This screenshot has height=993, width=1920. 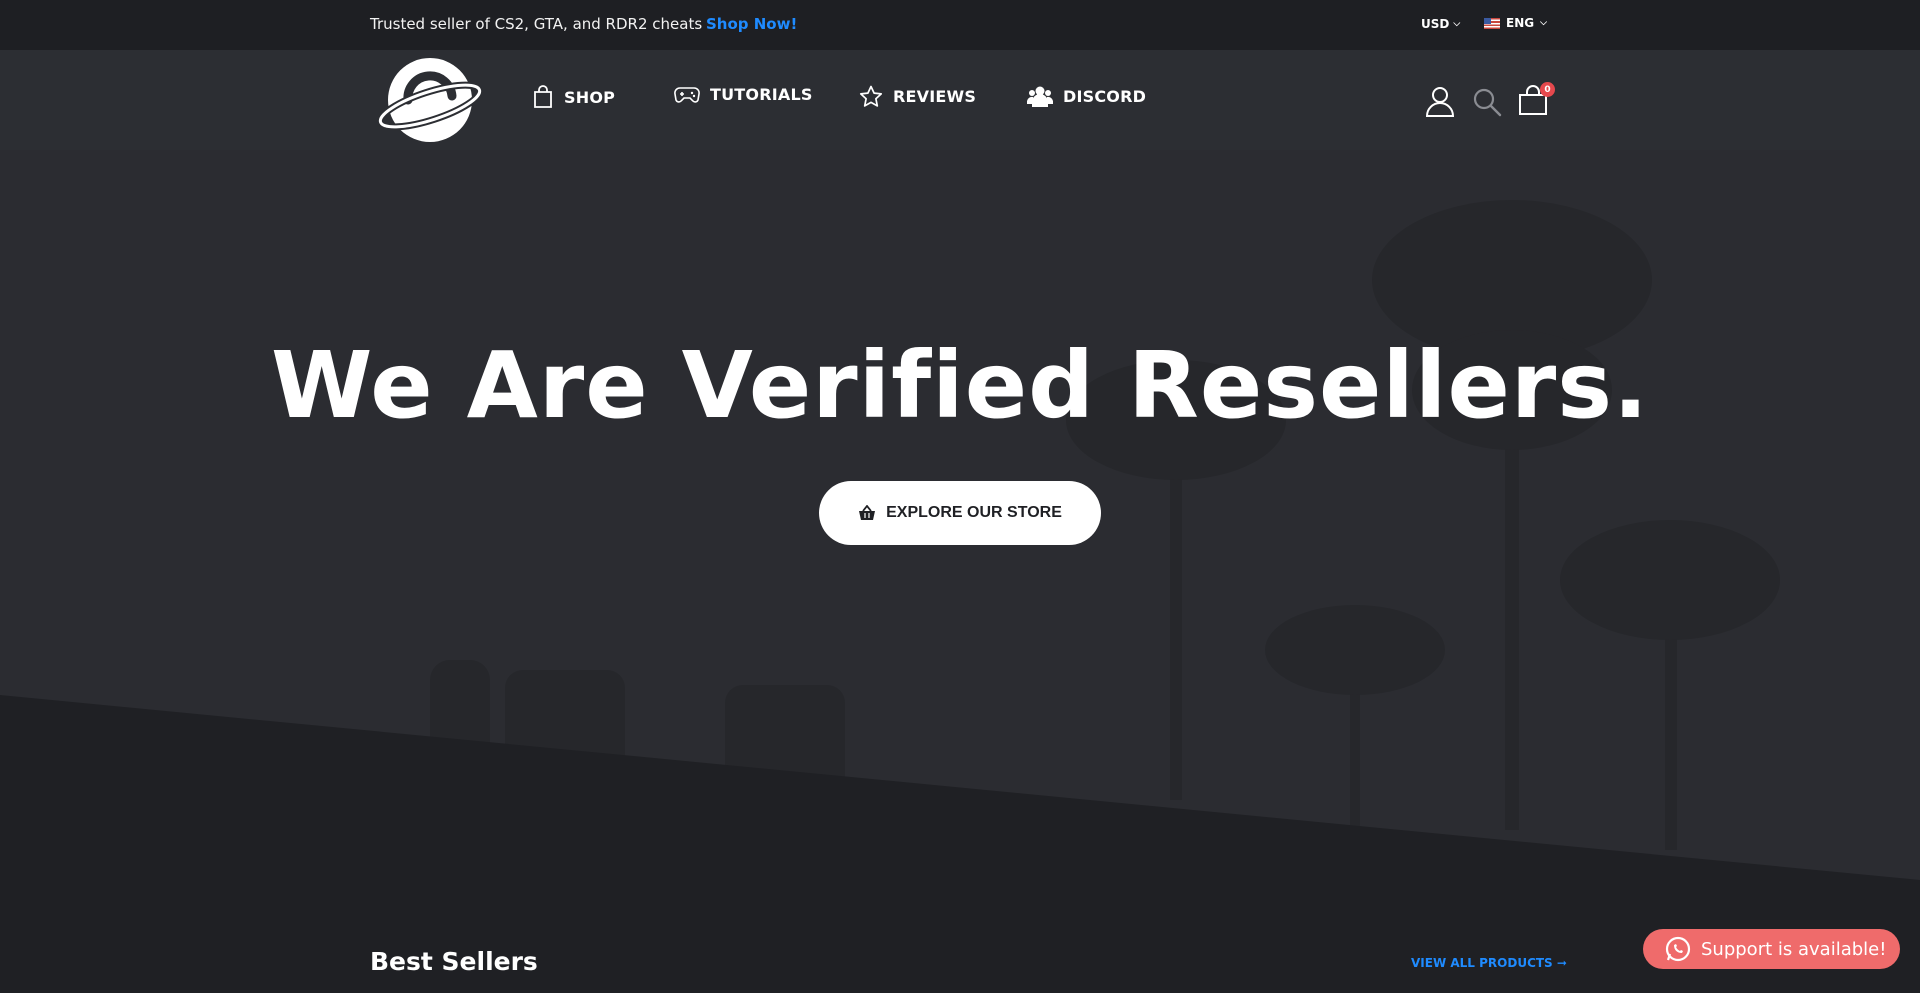 I want to click on shop-now-link: Shop Now!, so click(x=751, y=24).